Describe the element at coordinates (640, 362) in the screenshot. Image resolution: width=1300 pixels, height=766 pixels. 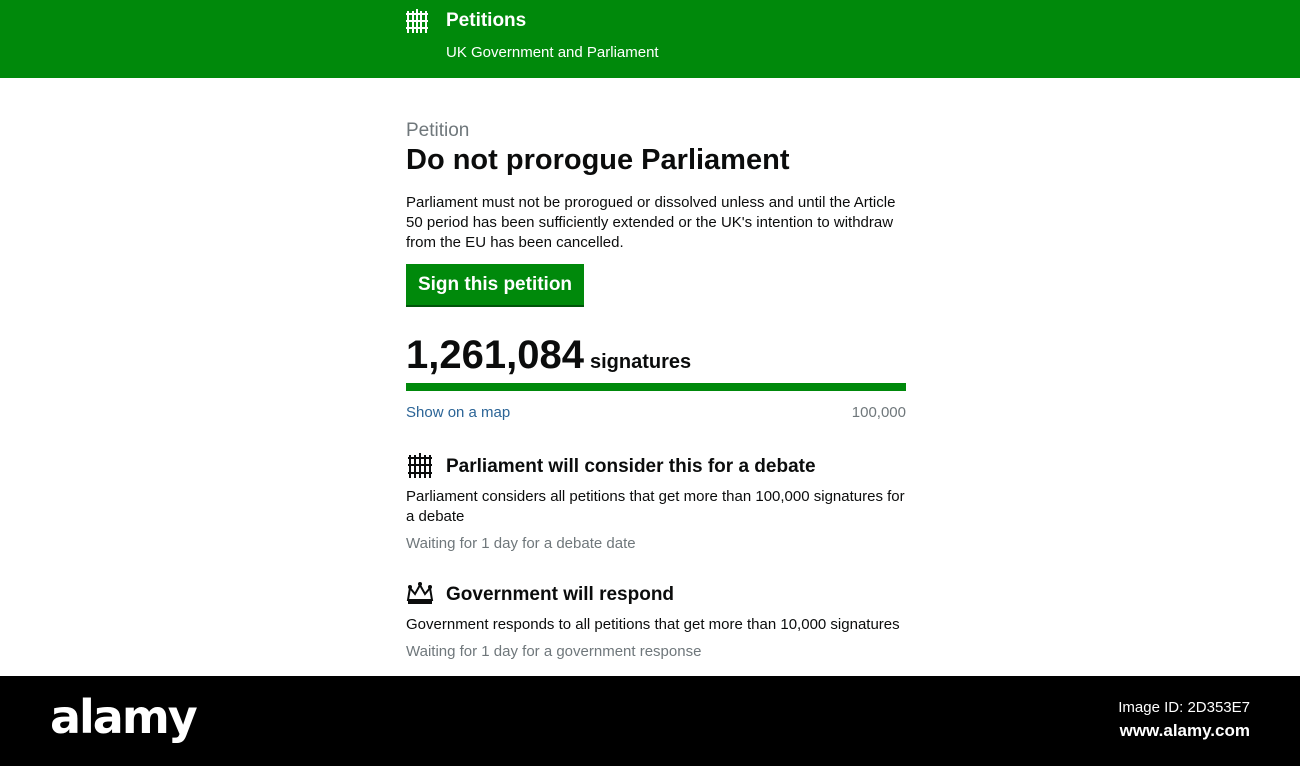
I see `signature-label: signatures` at that location.